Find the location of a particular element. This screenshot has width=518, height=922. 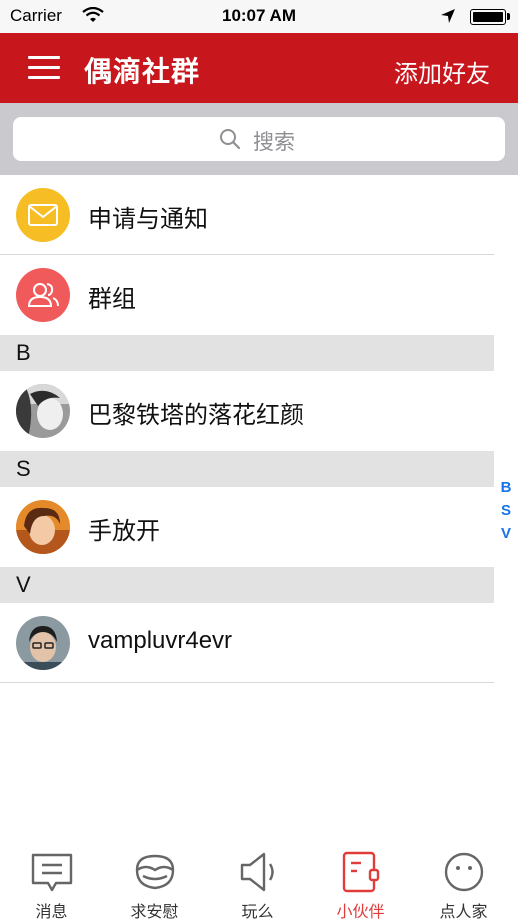

search-icon is located at coordinates (230, 139).